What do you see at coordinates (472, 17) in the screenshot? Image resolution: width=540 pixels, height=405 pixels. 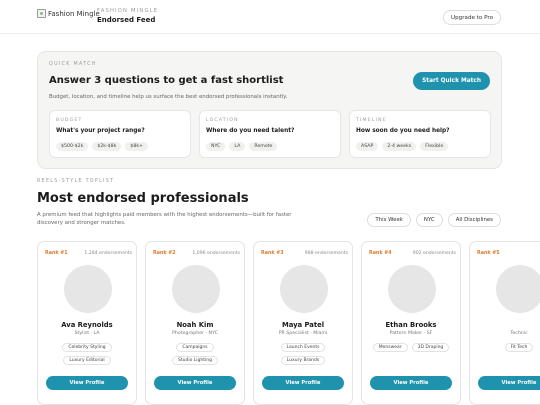 I see `upgrade-button: Upgrade to Pro` at bounding box center [472, 17].